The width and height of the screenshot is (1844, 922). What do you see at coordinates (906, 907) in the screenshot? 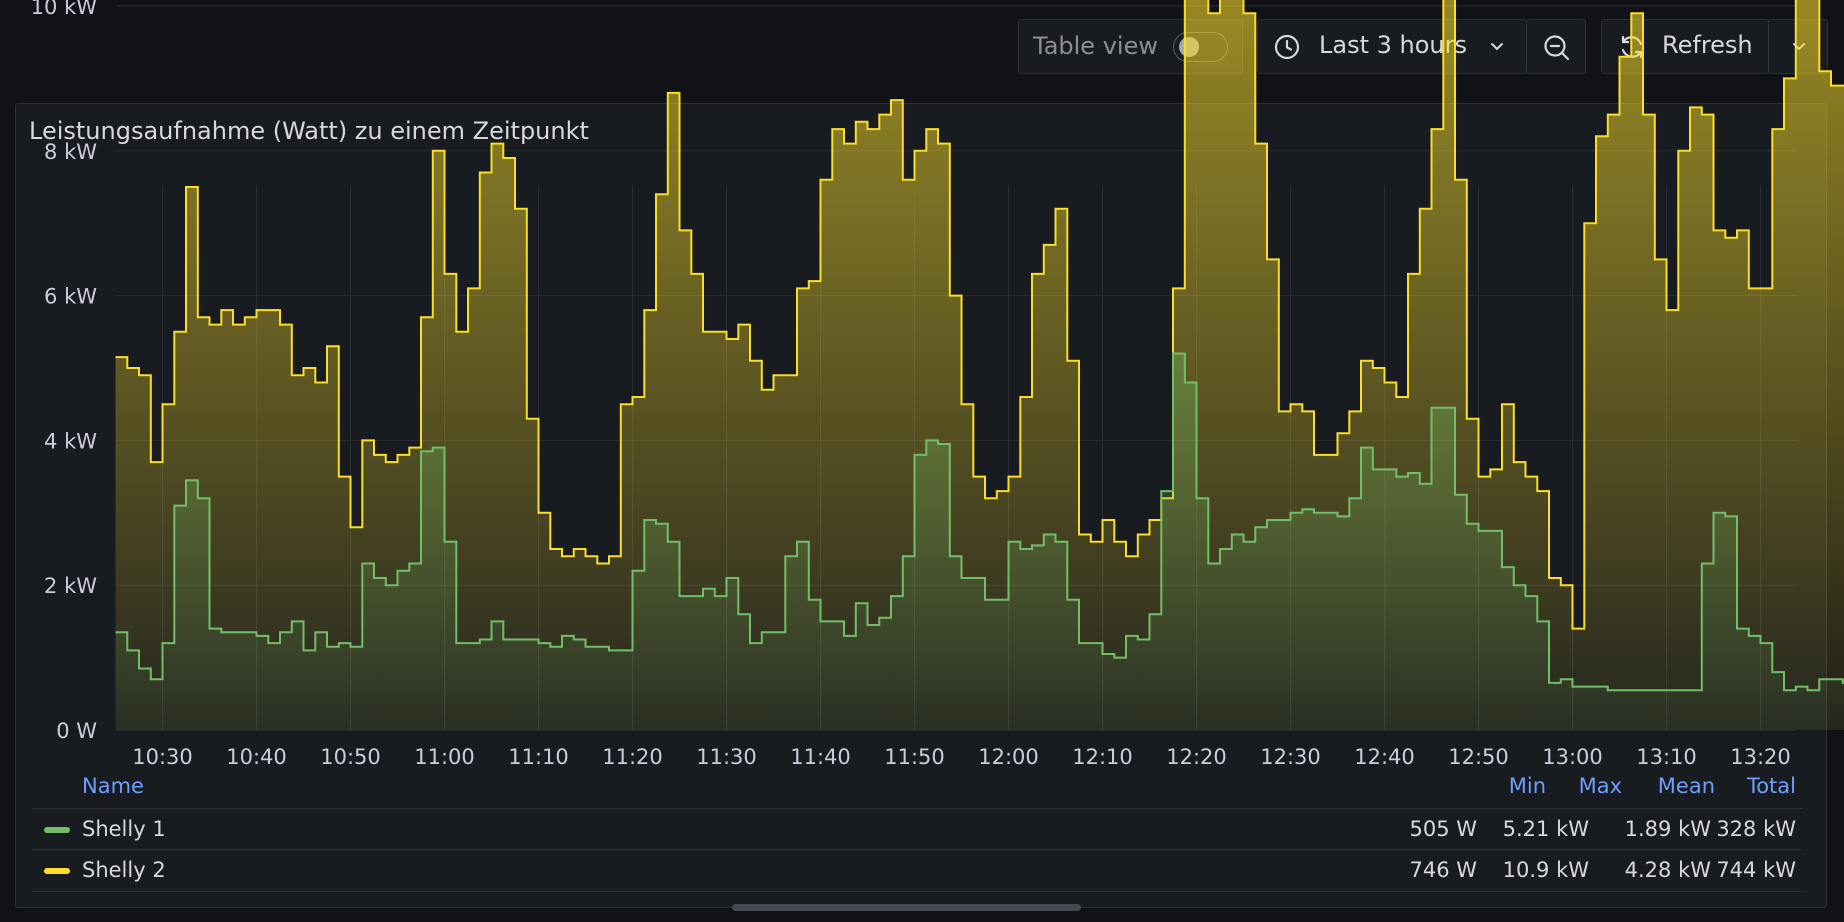
I see `horizontal-scrollbar` at bounding box center [906, 907].